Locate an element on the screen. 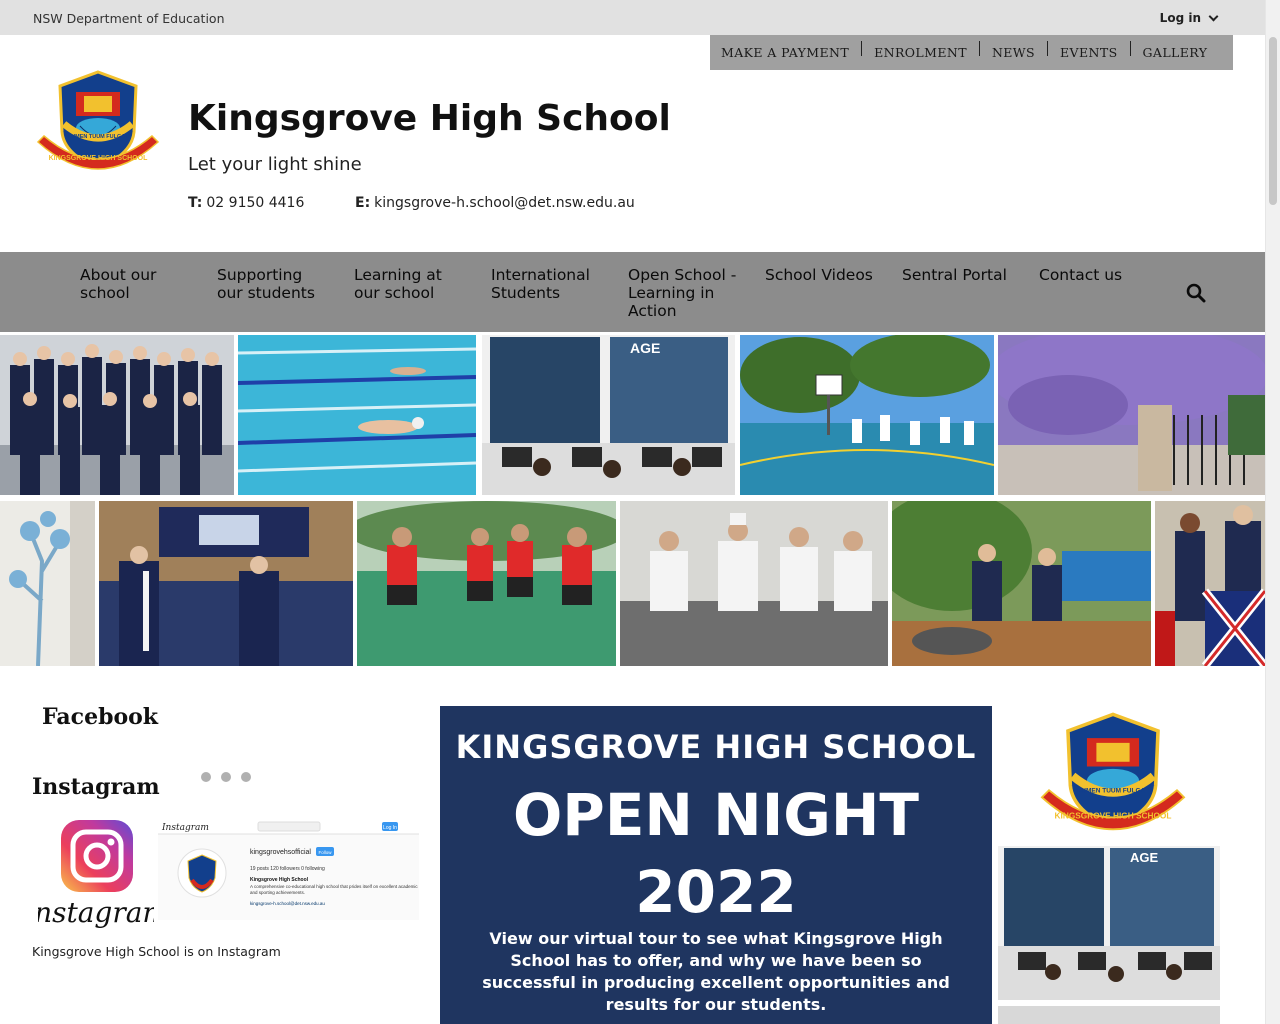 The image size is (1280, 1024). nav-item-line: About our is located at coordinates (118, 275).